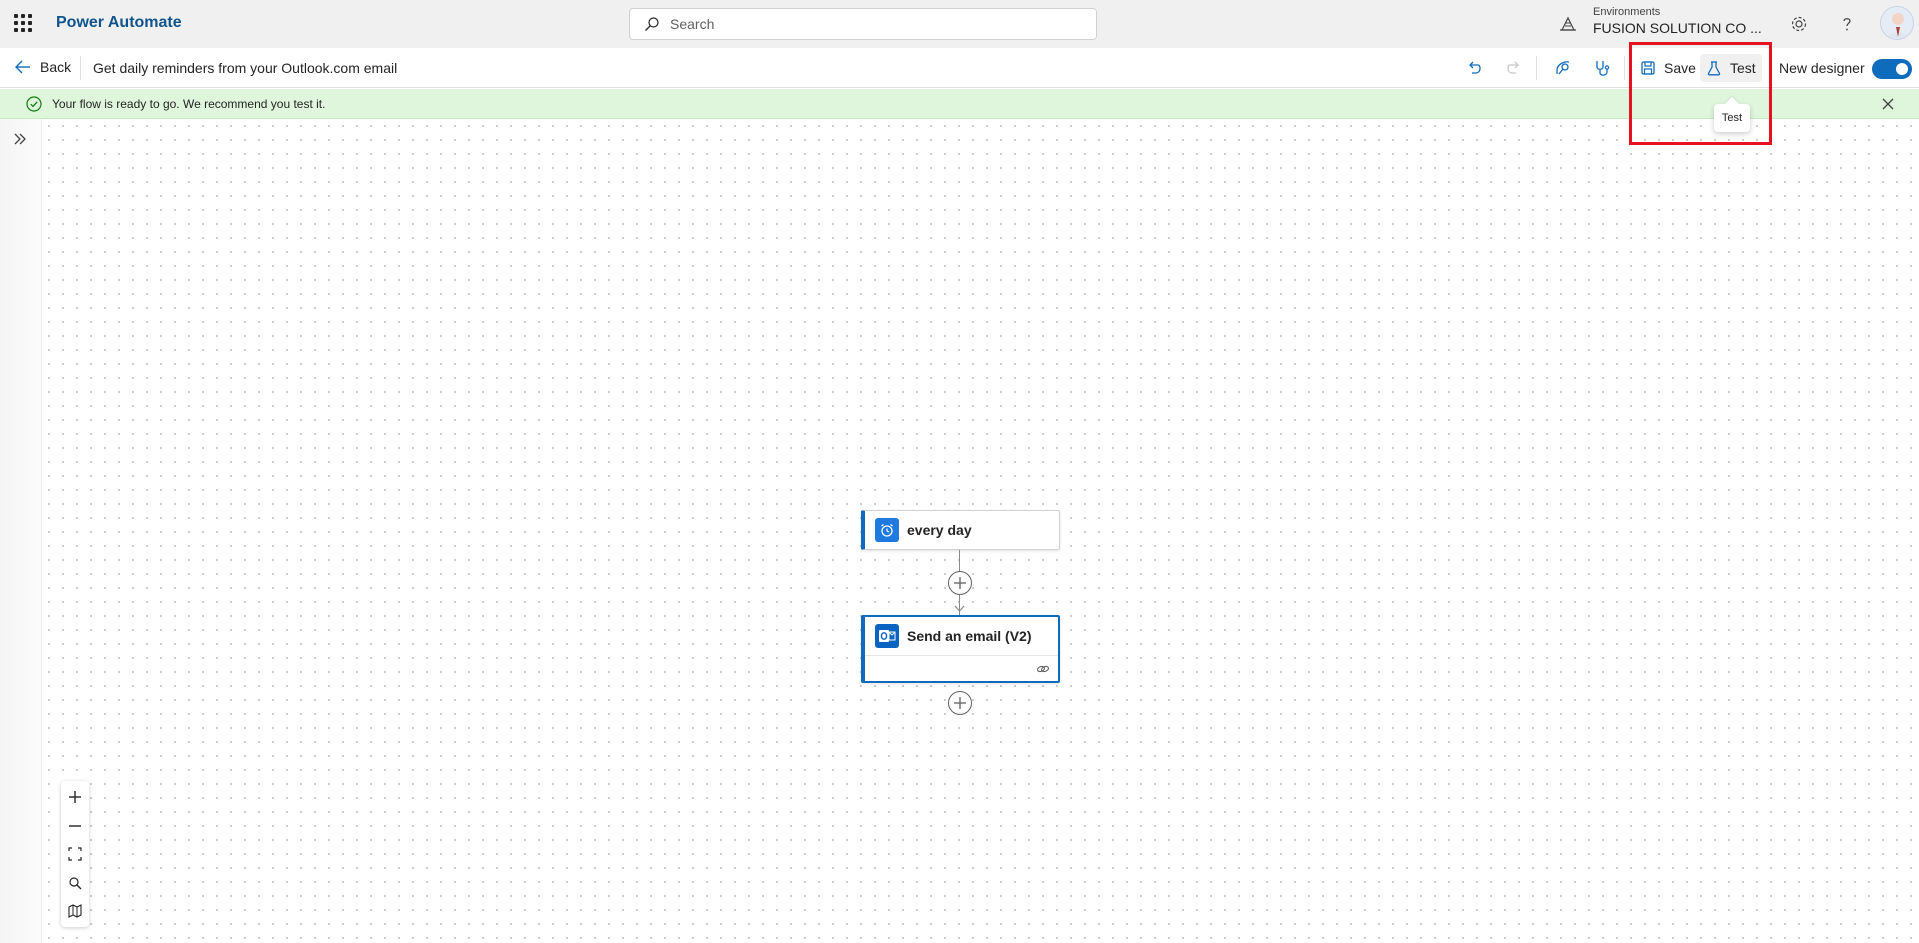  What do you see at coordinates (1627, 12) in the screenshot?
I see `environment-label: Environments` at bounding box center [1627, 12].